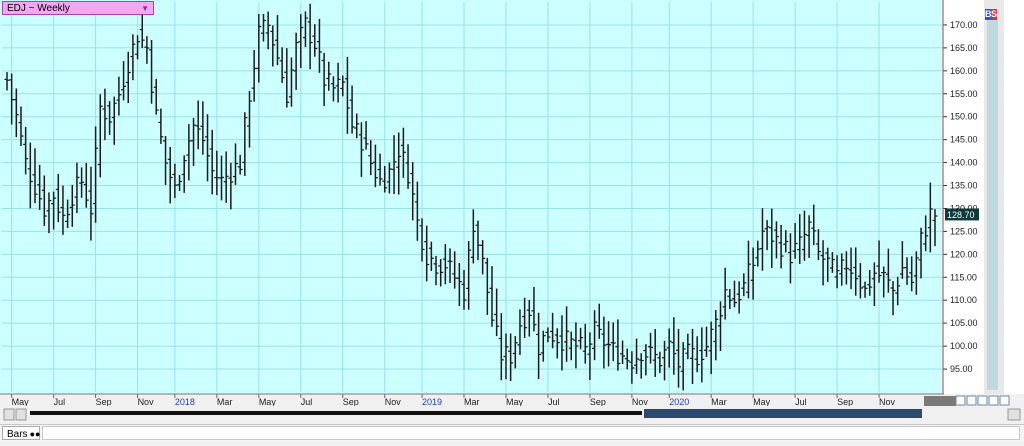  What do you see at coordinates (145, 9) in the screenshot?
I see `triangle-down-icon: ▼` at bounding box center [145, 9].